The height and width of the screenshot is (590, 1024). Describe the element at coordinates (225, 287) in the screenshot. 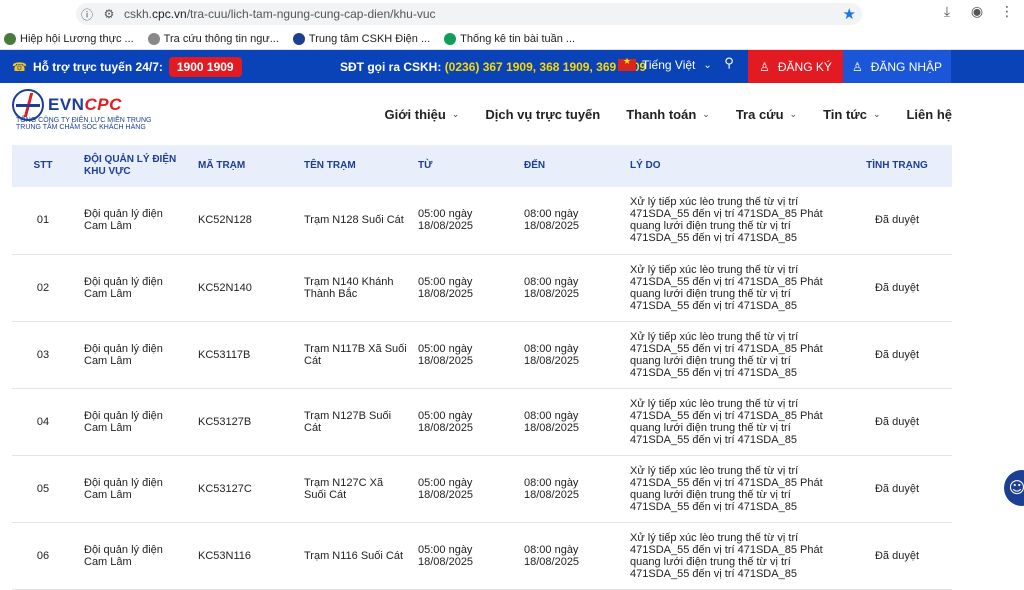

I see `table-cell: KC52N140` at that location.